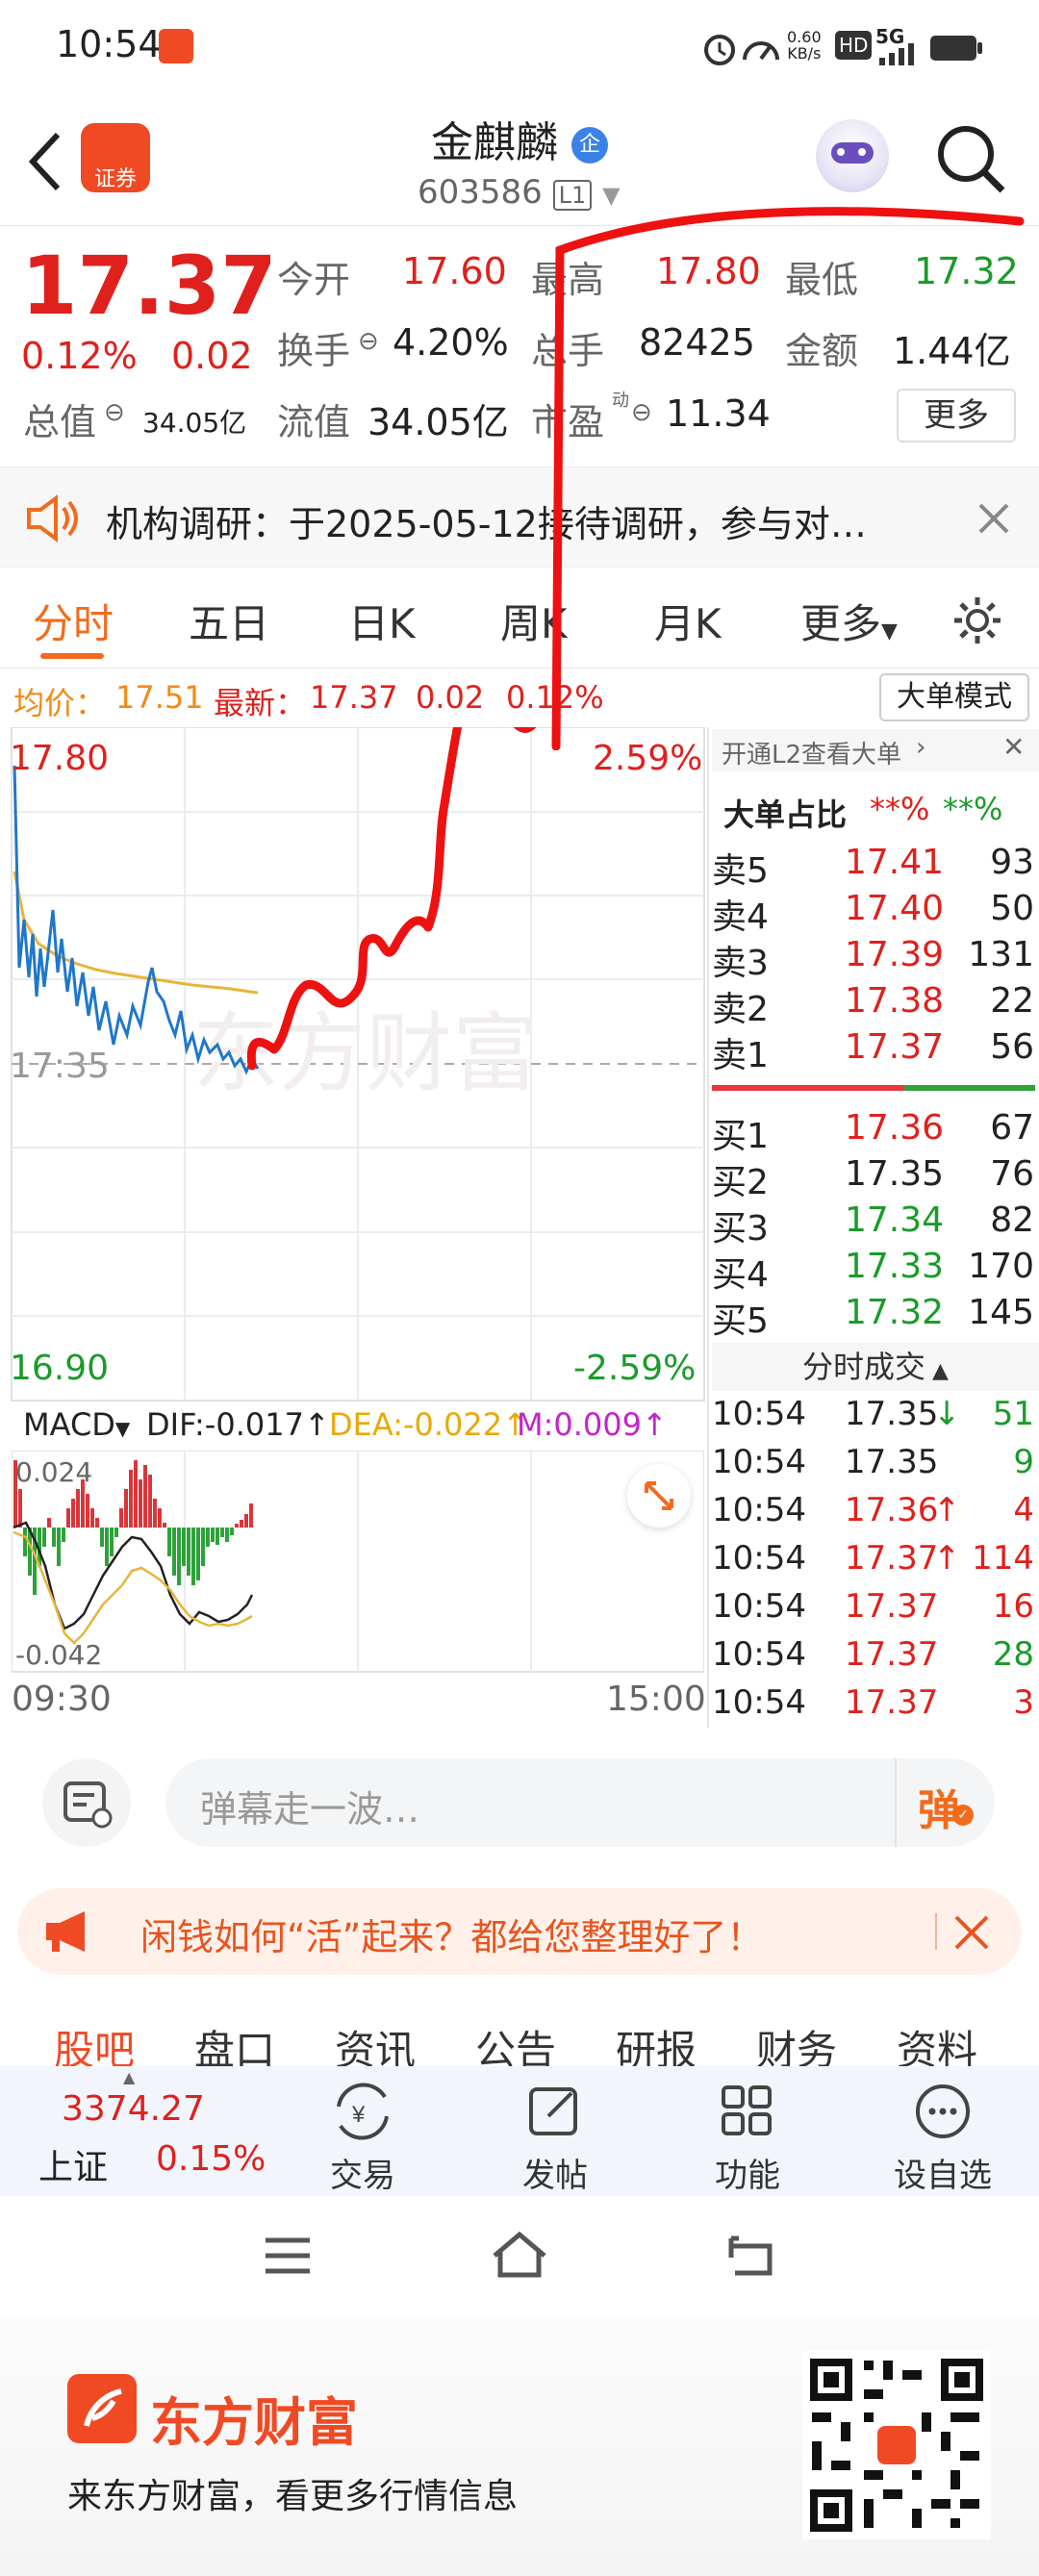 Image resolution: width=1039 pixels, height=2576 pixels. I want to click on volume-label: 总手, so click(568, 351).